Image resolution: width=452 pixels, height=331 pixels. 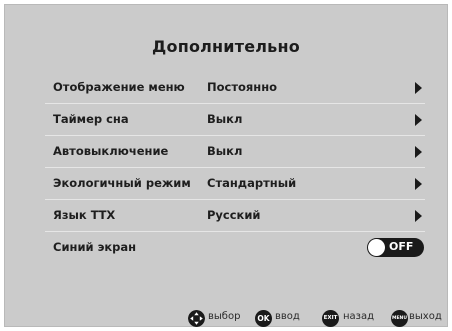 What do you see at coordinates (287, 316) in the screenshot?
I see `hint-label: ввод` at bounding box center [287, 316].